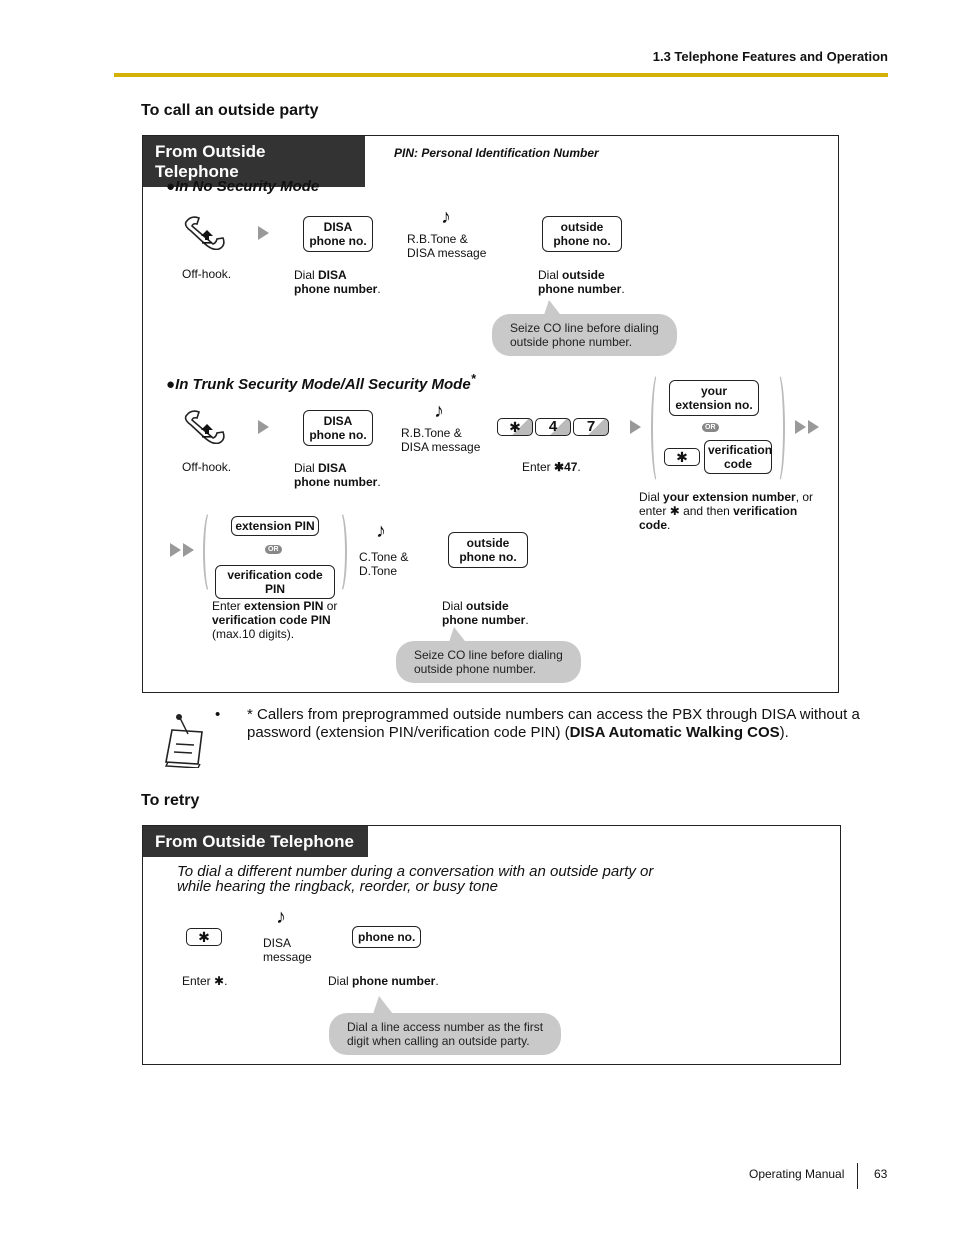  I want to click on page-number: 63, so click(881, 1174).